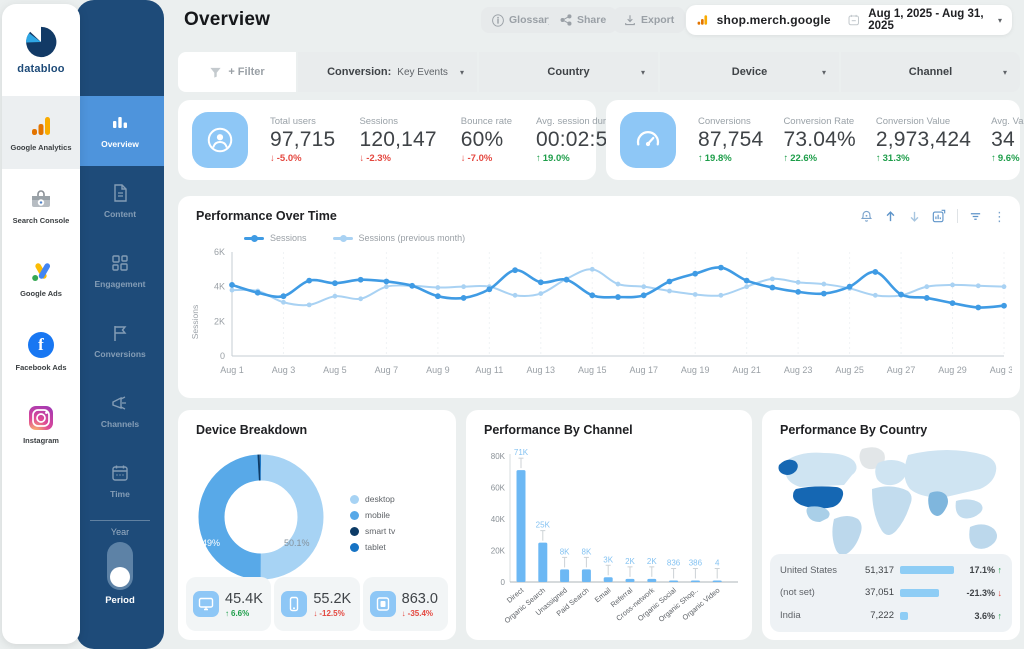 The image size is (1024, 649). What do you see at coordinates (120, 411) in the screenshot?
I see `sidebar-item-channels: Channels` at bounding box center [120, 411].